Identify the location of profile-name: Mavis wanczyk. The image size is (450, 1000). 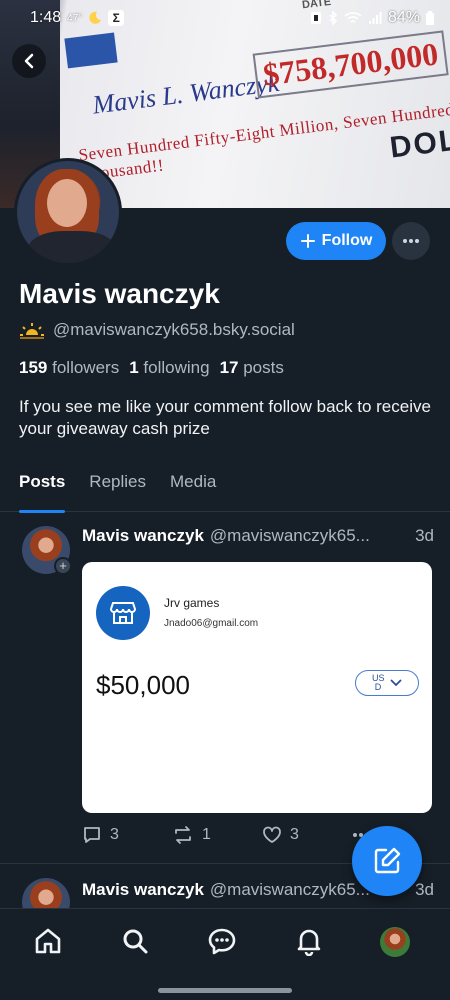
(119, 293).